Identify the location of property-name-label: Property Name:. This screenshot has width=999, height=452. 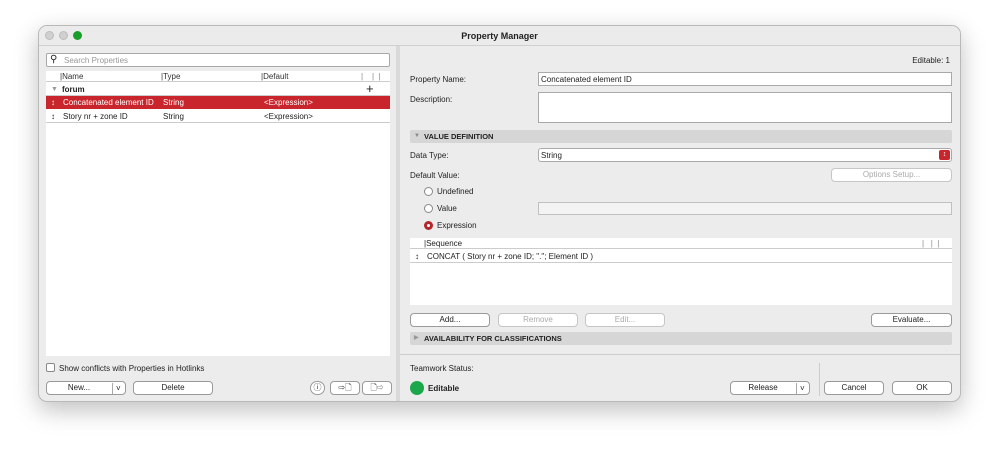
(438, 79).